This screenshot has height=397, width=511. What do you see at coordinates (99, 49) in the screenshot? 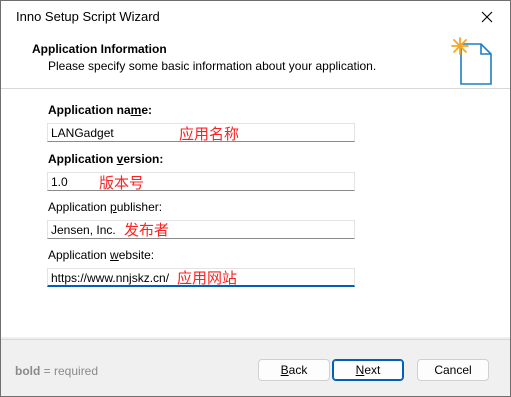
I see `page-title: Application Information` at bounding box center [99, 49].